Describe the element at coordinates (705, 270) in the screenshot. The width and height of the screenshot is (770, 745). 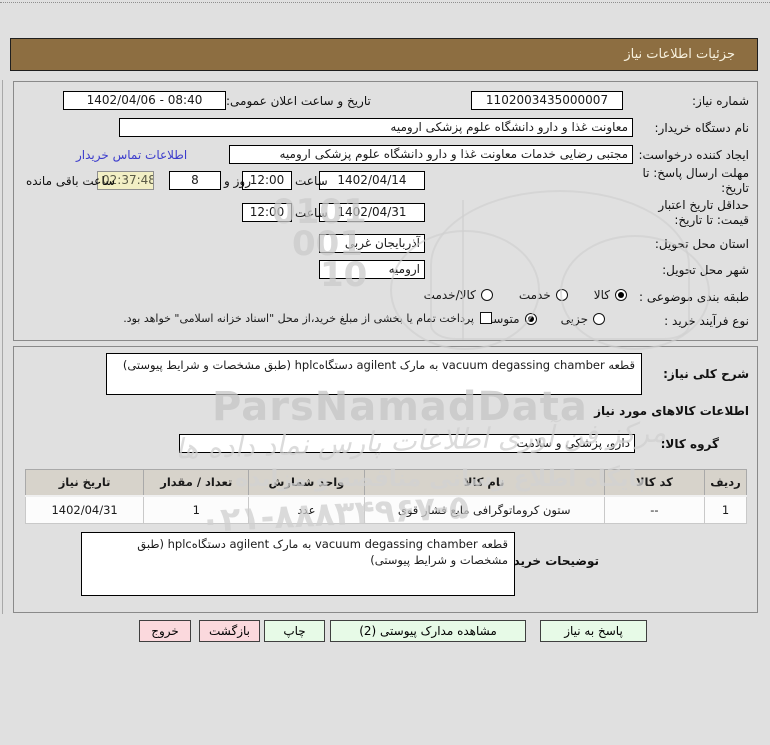
I see `city-label: شهر محل تحویل:` at that location.